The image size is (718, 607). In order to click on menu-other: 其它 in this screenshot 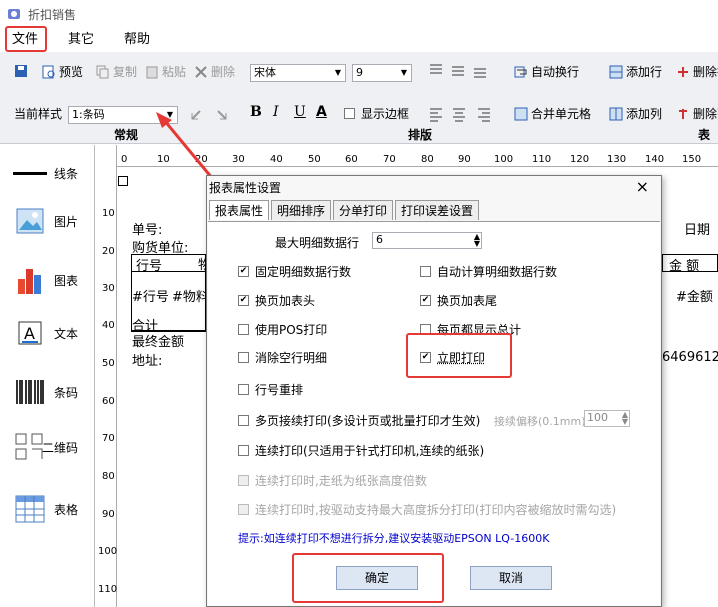, I will do `click(81, 40)`.